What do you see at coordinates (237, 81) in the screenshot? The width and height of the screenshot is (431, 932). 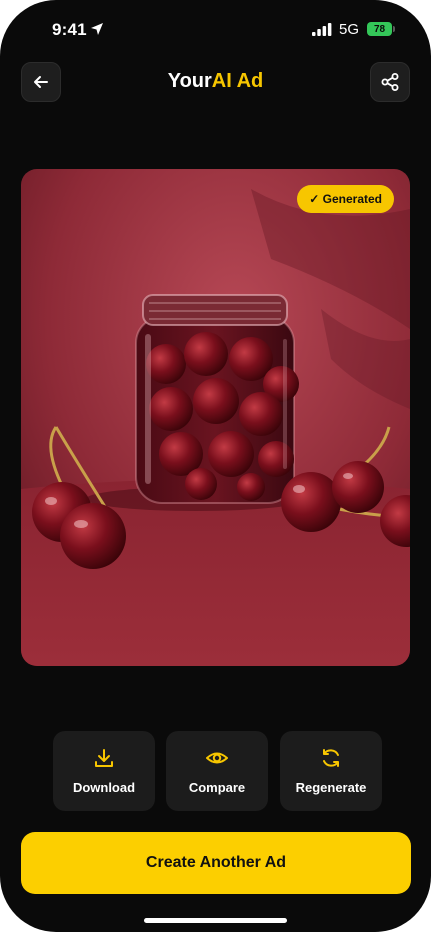 I see `title-ai-ad: AI Ad` at bounding box center [237, 81].